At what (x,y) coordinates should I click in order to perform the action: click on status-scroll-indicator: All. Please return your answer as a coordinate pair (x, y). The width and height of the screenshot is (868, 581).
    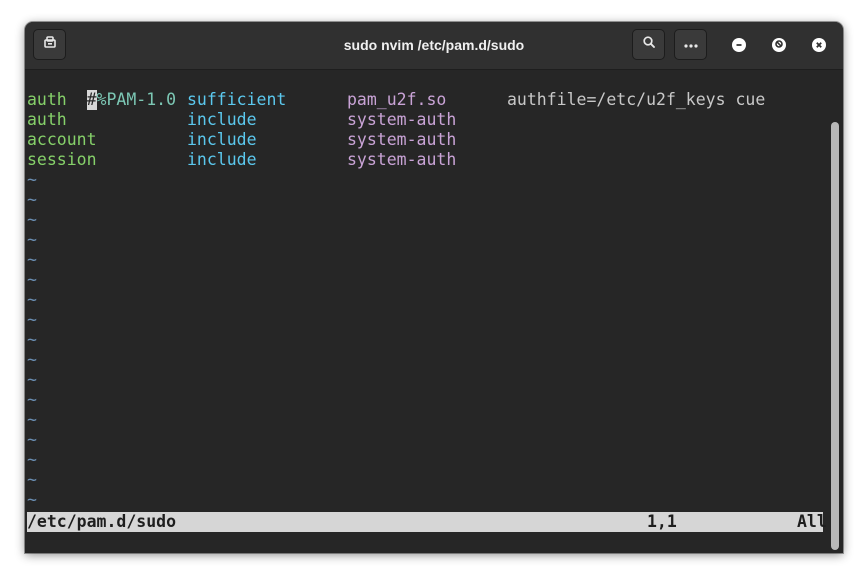
    Looking at the image, I should click on (812, 521).